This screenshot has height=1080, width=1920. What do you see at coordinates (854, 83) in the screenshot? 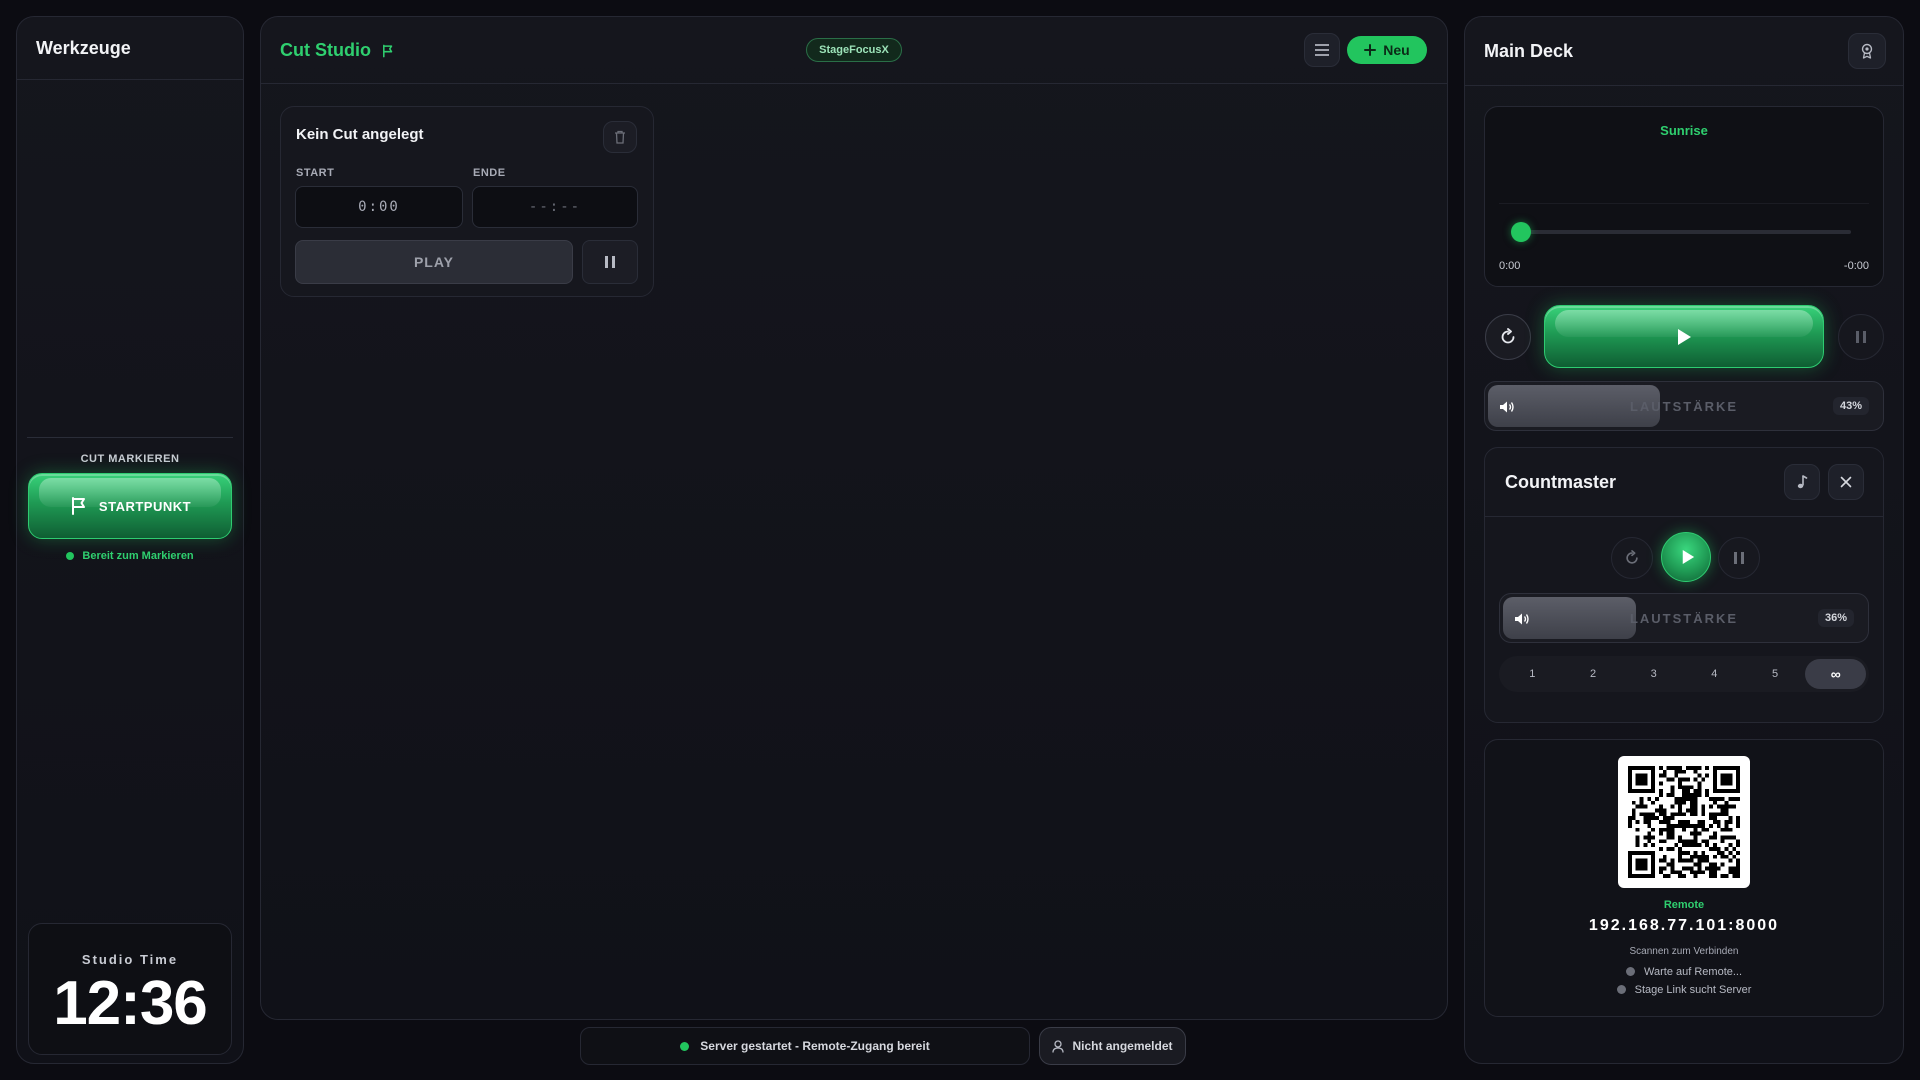
I see `cut-studio-header-divider` at bounding box center [854, 83].